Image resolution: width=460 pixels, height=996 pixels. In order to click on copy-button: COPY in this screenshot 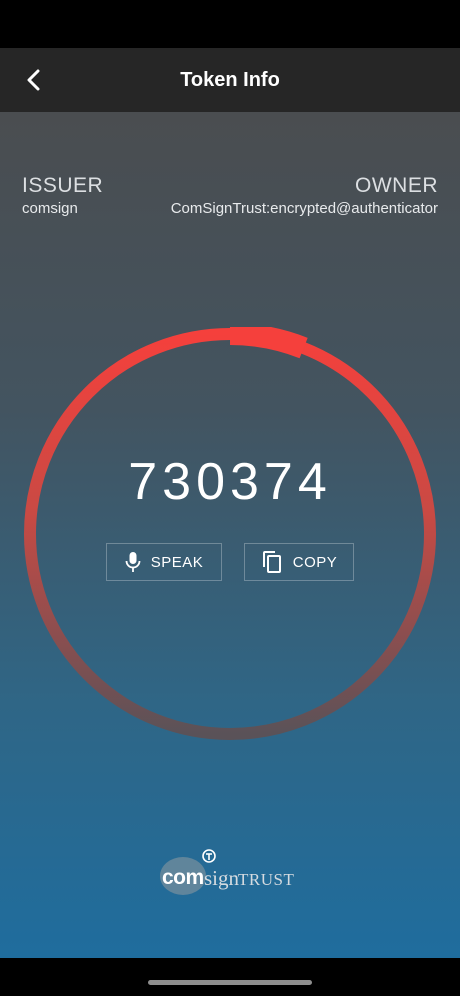, I will do `click(299, 562)`.